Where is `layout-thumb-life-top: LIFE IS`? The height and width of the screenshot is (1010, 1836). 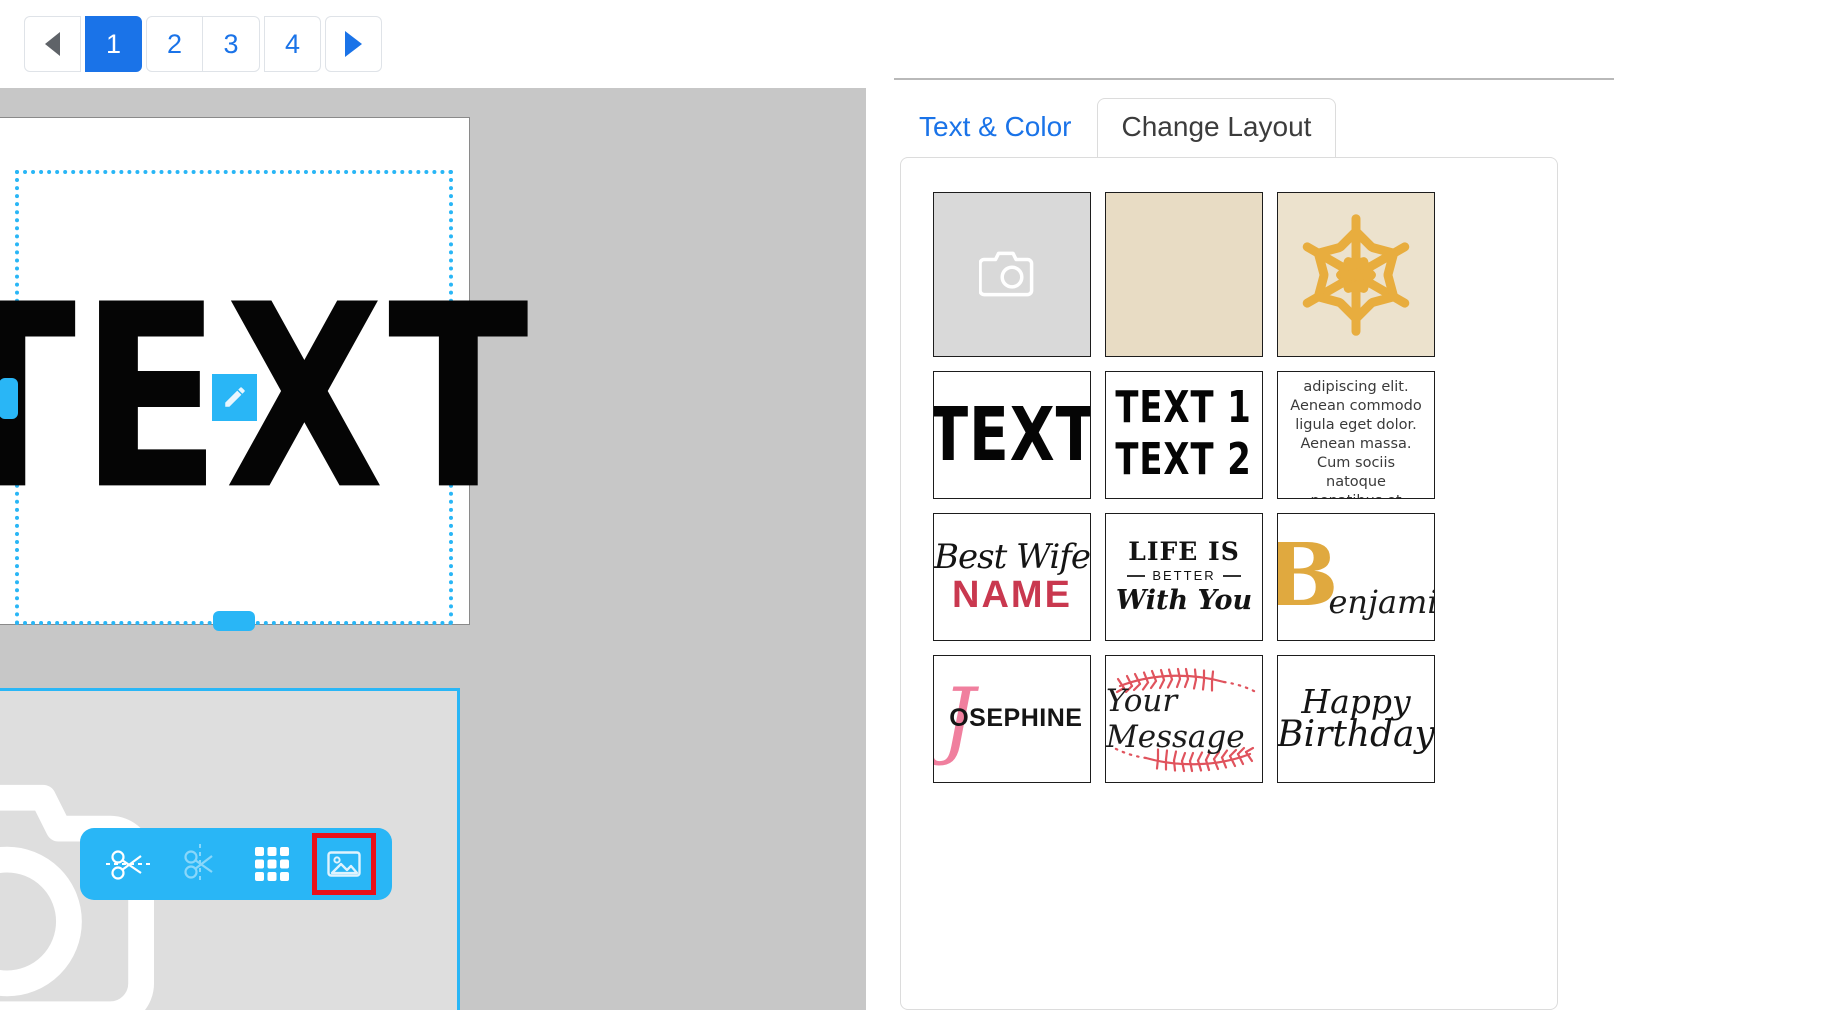
layout-thumb-life-top: LIFE IS is located at coordinates (1184, 551).